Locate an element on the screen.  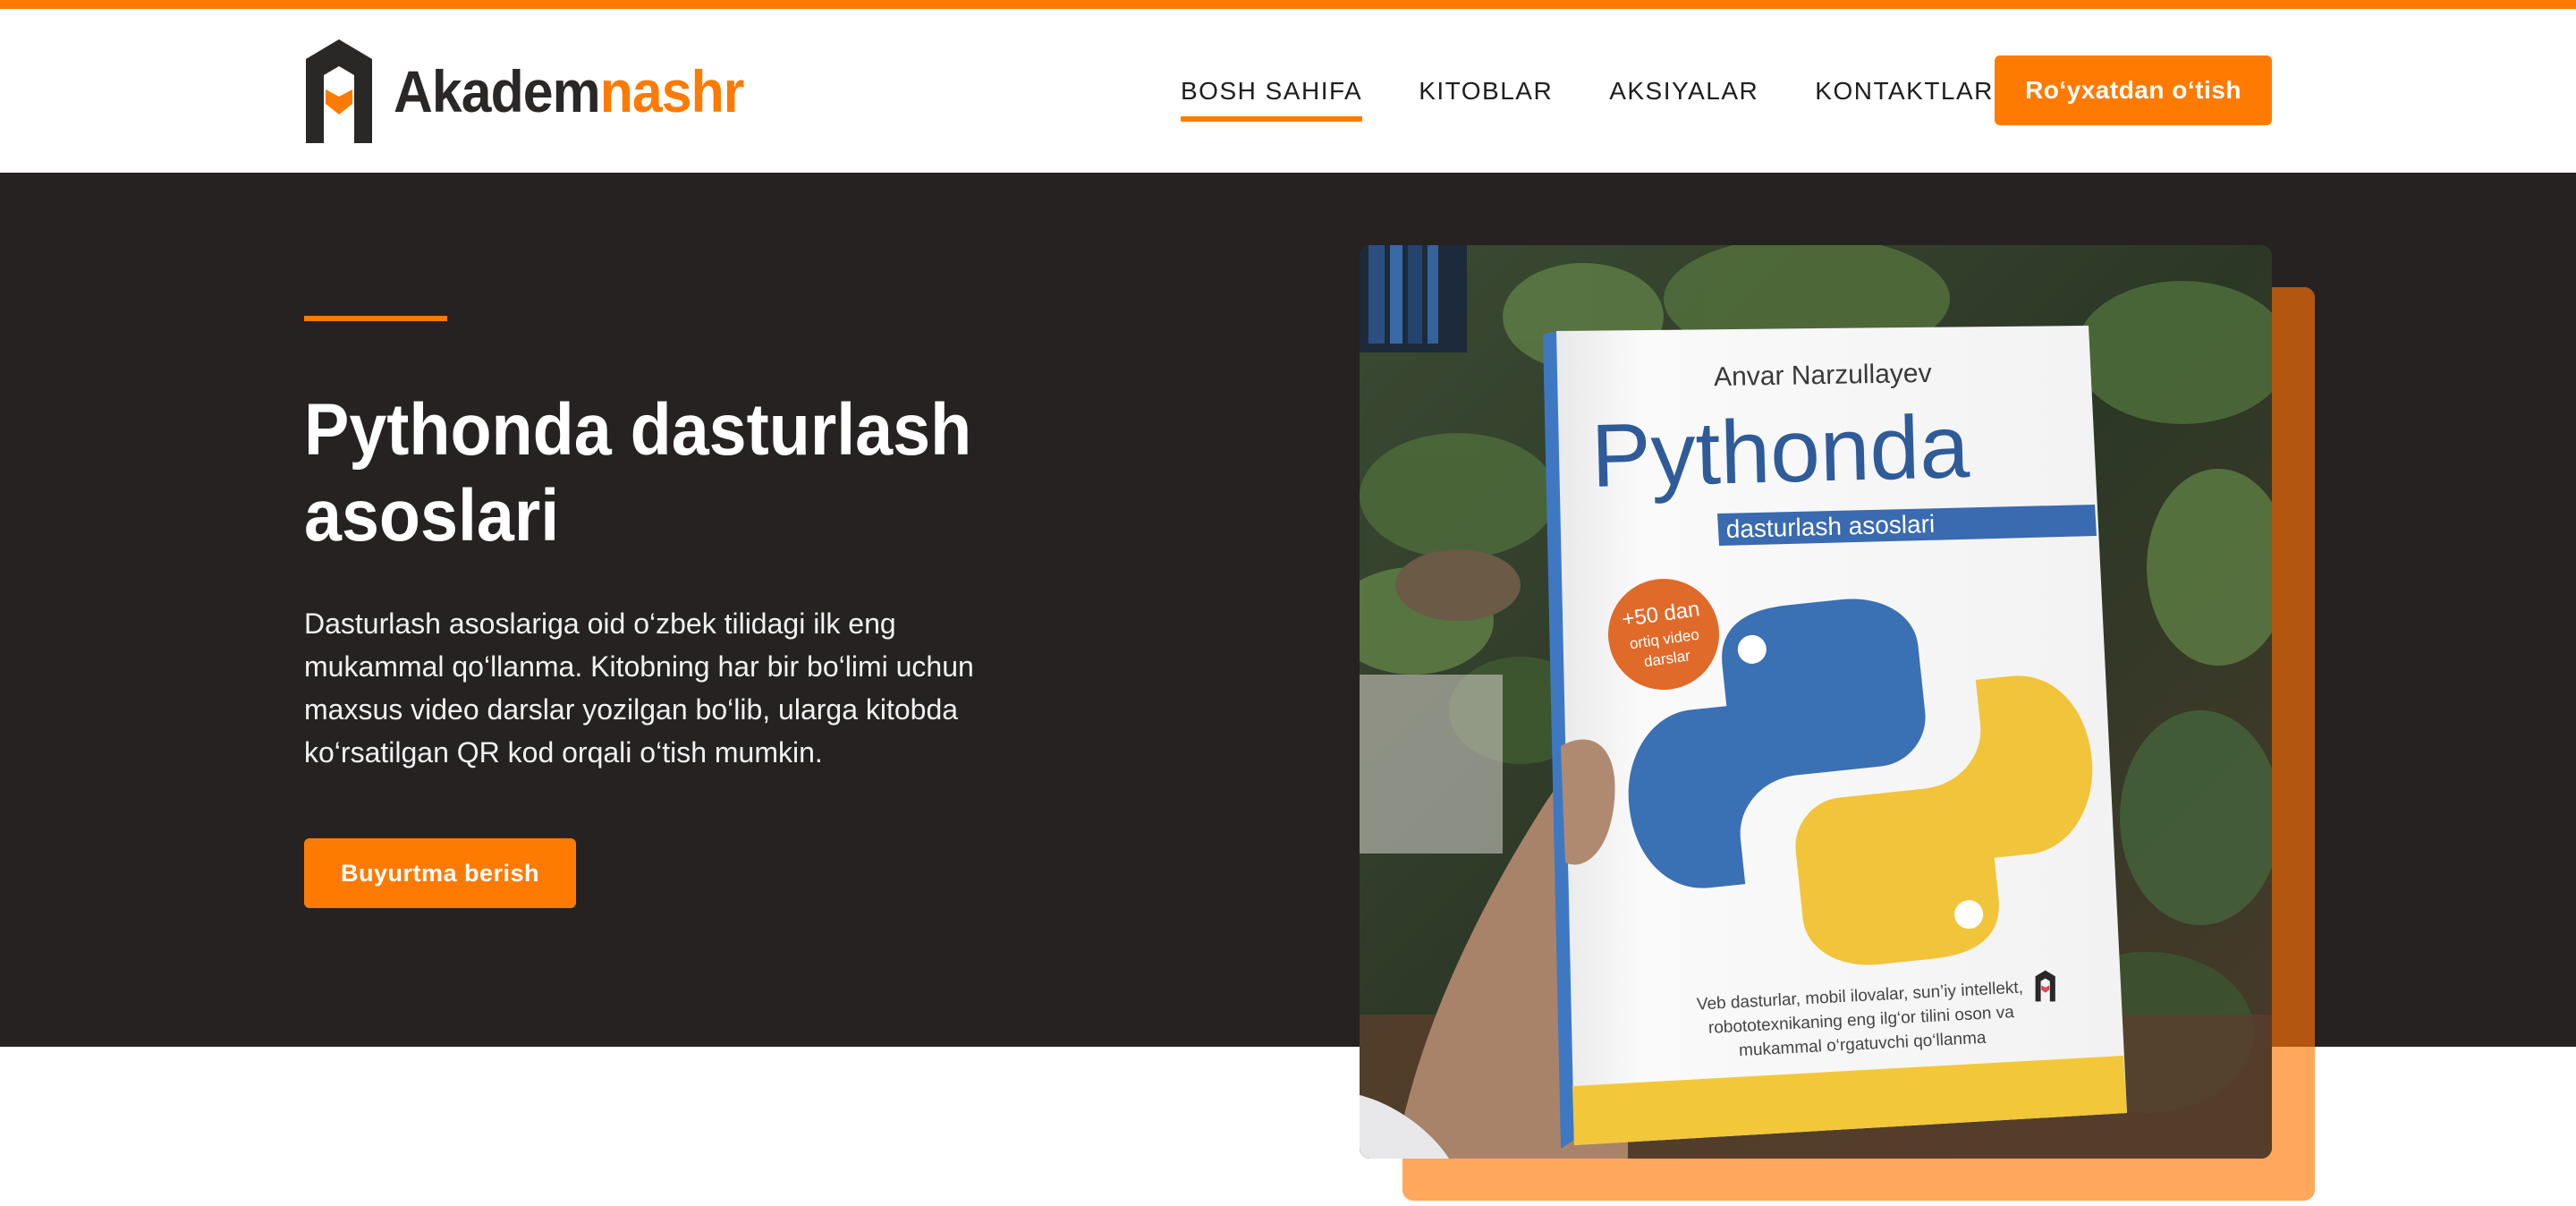
logo: Akademnashr is located at coordinates (539, 91).